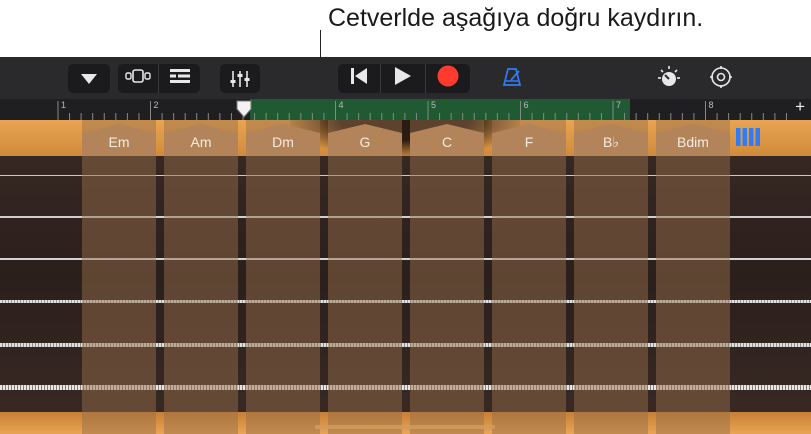  I want to click on chord-strip-c, so click(447, 277).